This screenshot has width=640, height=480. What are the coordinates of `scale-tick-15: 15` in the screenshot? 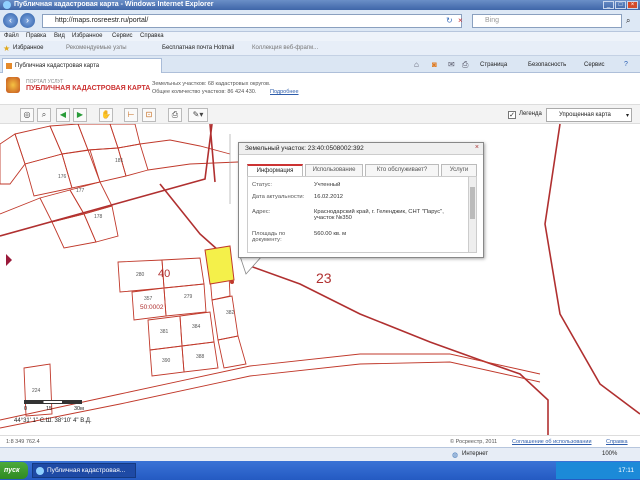 It's located at (49, 409).